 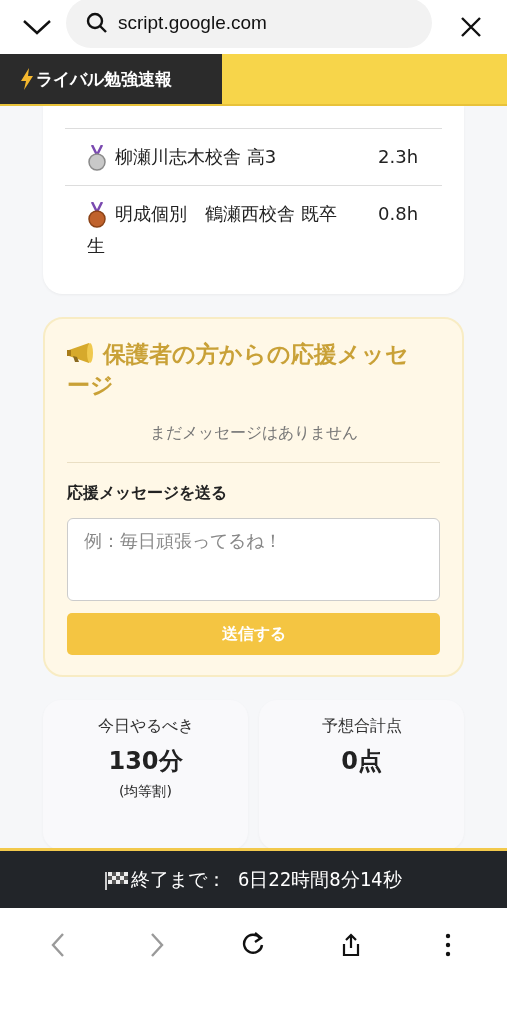 What do you see at coordinates (399, 157) in the screenshot?
I see `study-hours: 2.3h` at bounding box center [399, 157].